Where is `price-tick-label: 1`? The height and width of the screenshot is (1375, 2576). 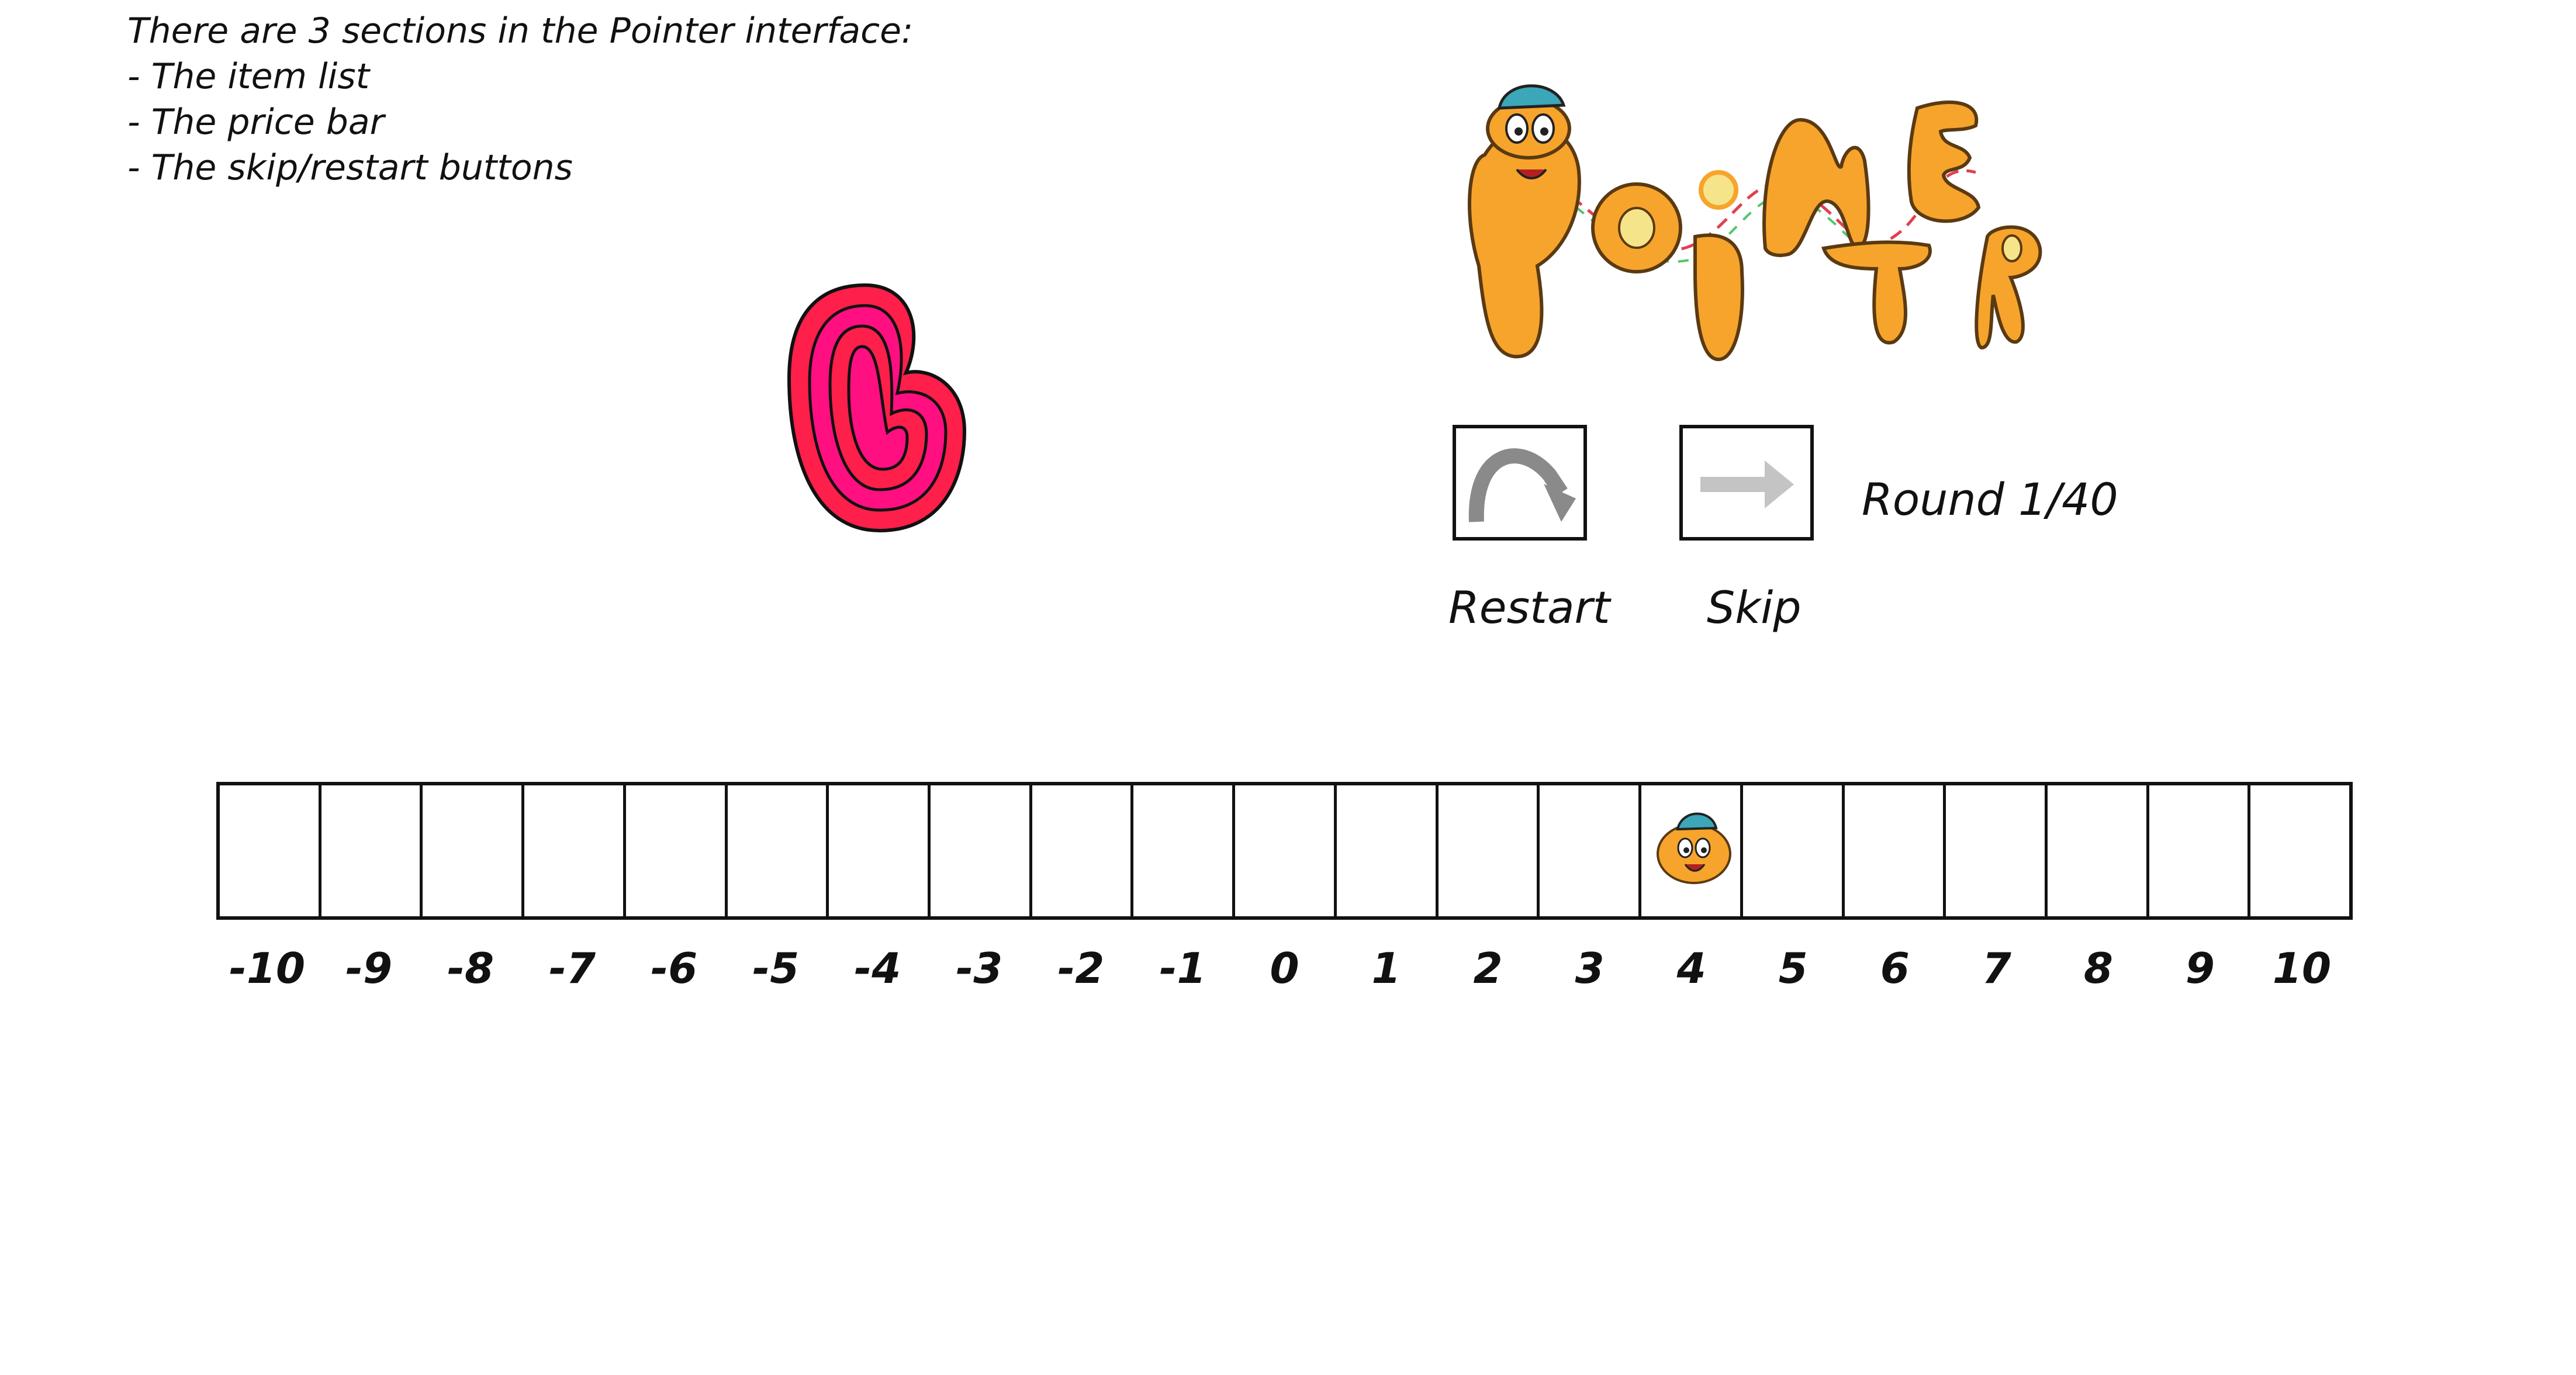
price-tick-label: 1 is located at coordinates (1386, 969).